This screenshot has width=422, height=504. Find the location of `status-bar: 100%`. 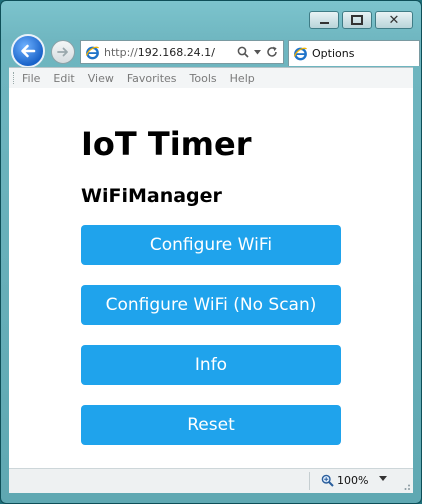

status-bar: 100% is located at coordinates (211, 480).